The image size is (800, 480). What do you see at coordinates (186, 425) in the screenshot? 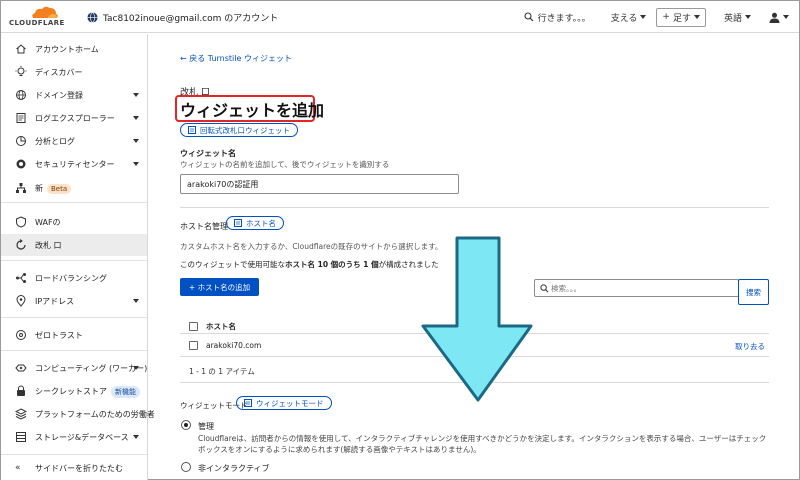
I see `managed-mode-radio` at bounding box center [186, 425].